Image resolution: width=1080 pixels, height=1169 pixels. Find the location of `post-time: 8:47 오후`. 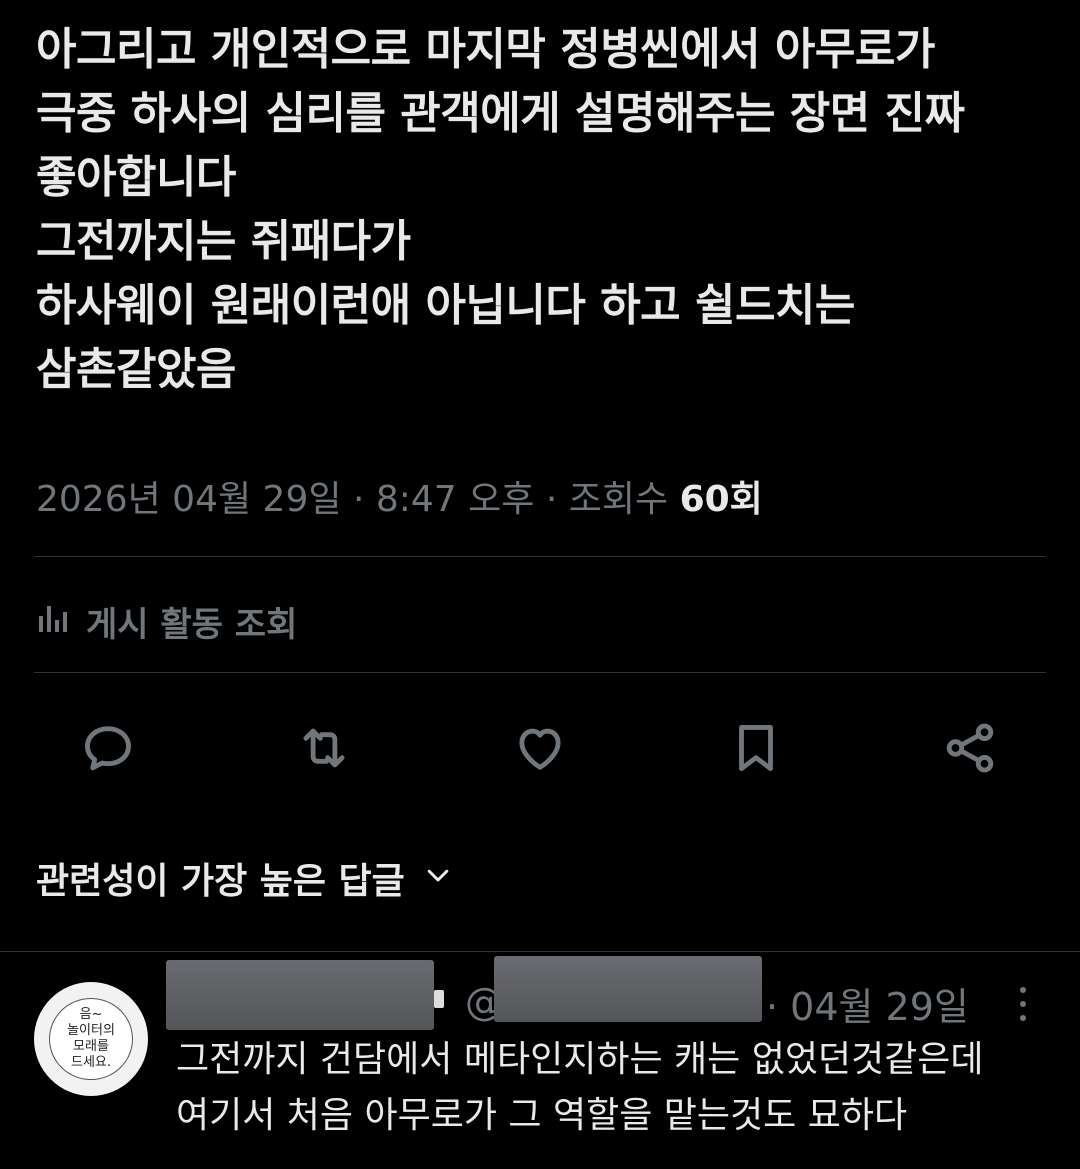

post-time: 8:47 오후 is located at coordinates (455, 499).